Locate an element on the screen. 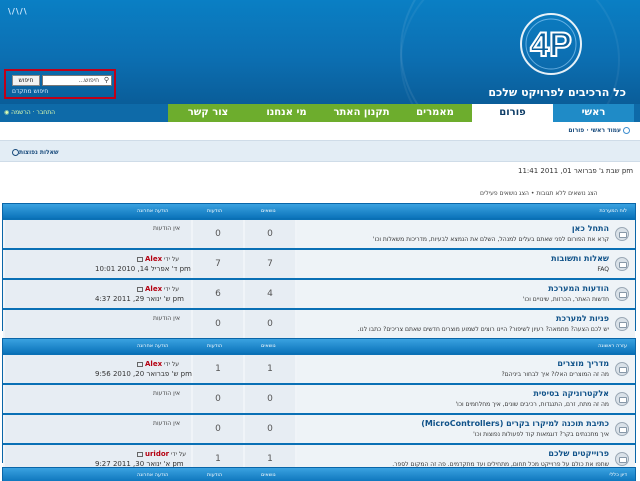 This screenshot has width=640, height=481. last-post-date: ש' פברואר 20, 2010 9:56 pm is located at coordinates (143, 374).